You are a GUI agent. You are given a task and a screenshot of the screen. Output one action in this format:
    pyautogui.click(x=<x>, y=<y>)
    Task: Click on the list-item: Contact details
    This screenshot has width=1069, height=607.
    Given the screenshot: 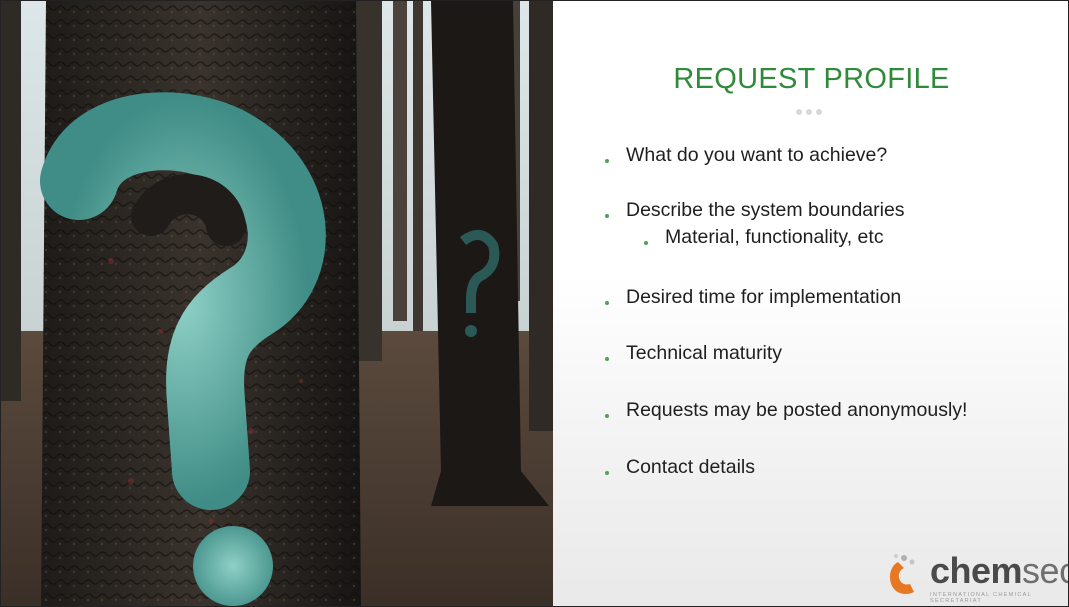 What is the action you would take?
    pyautogui.click(x=690, y=467)
    